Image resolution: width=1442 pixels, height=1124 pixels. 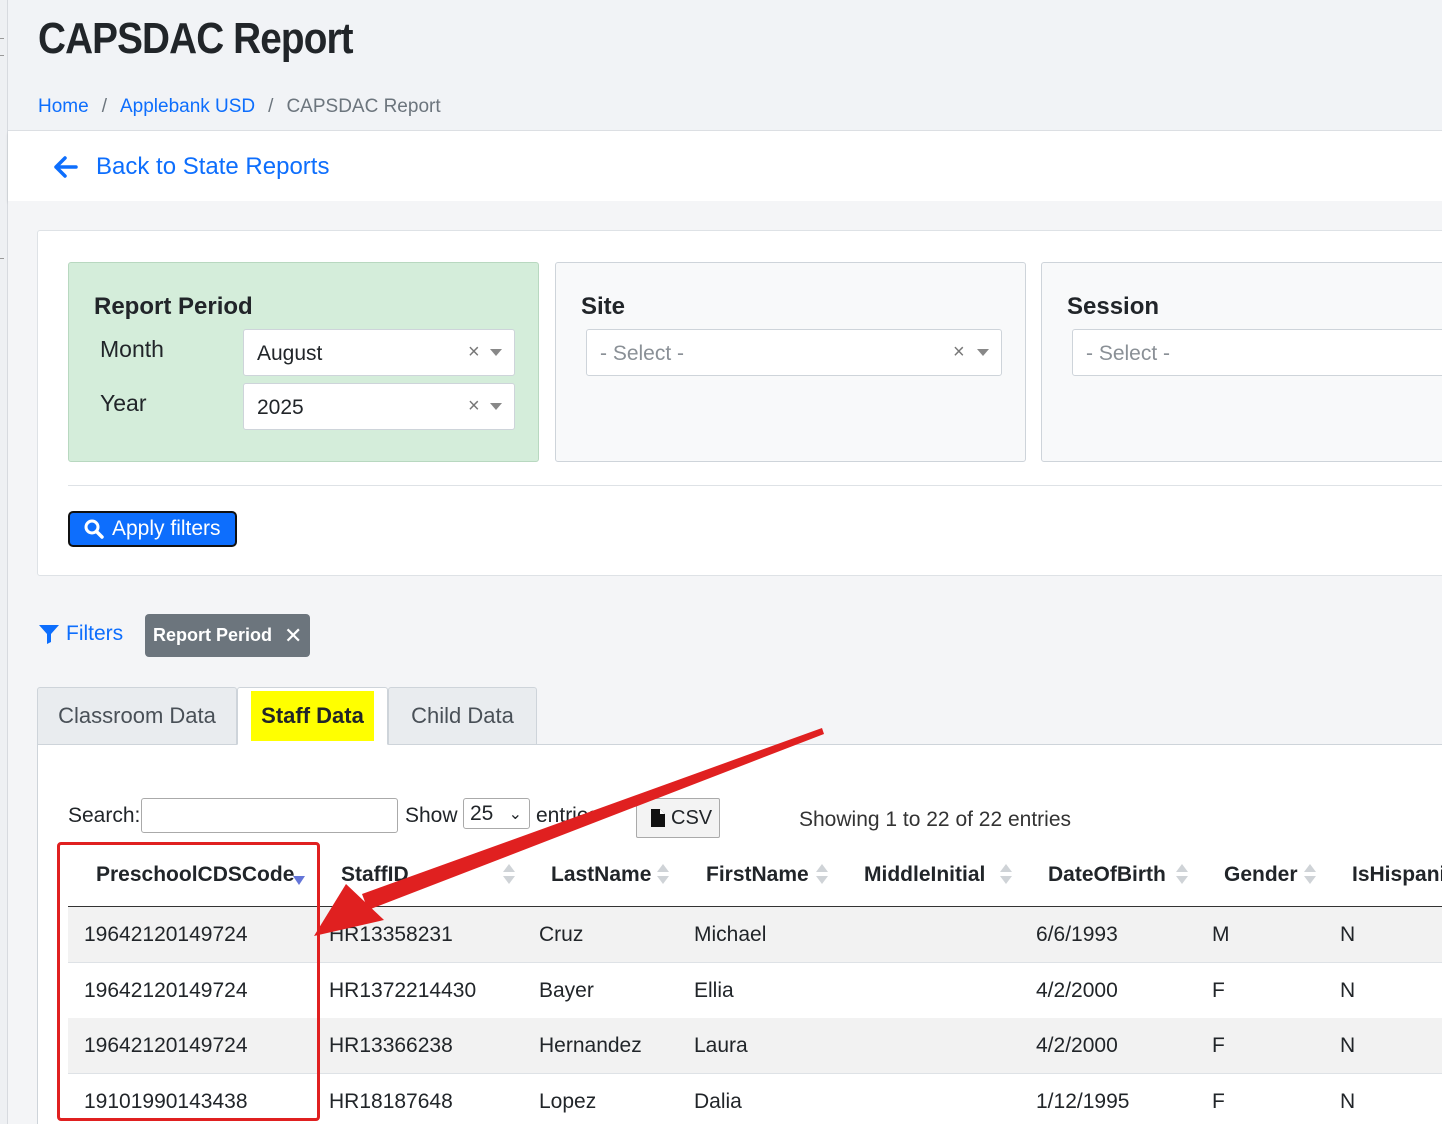 What do you see at coordinates (104, 815) in the screenshot?
I see `search-label: Search:` at bounding box center [104, 815].